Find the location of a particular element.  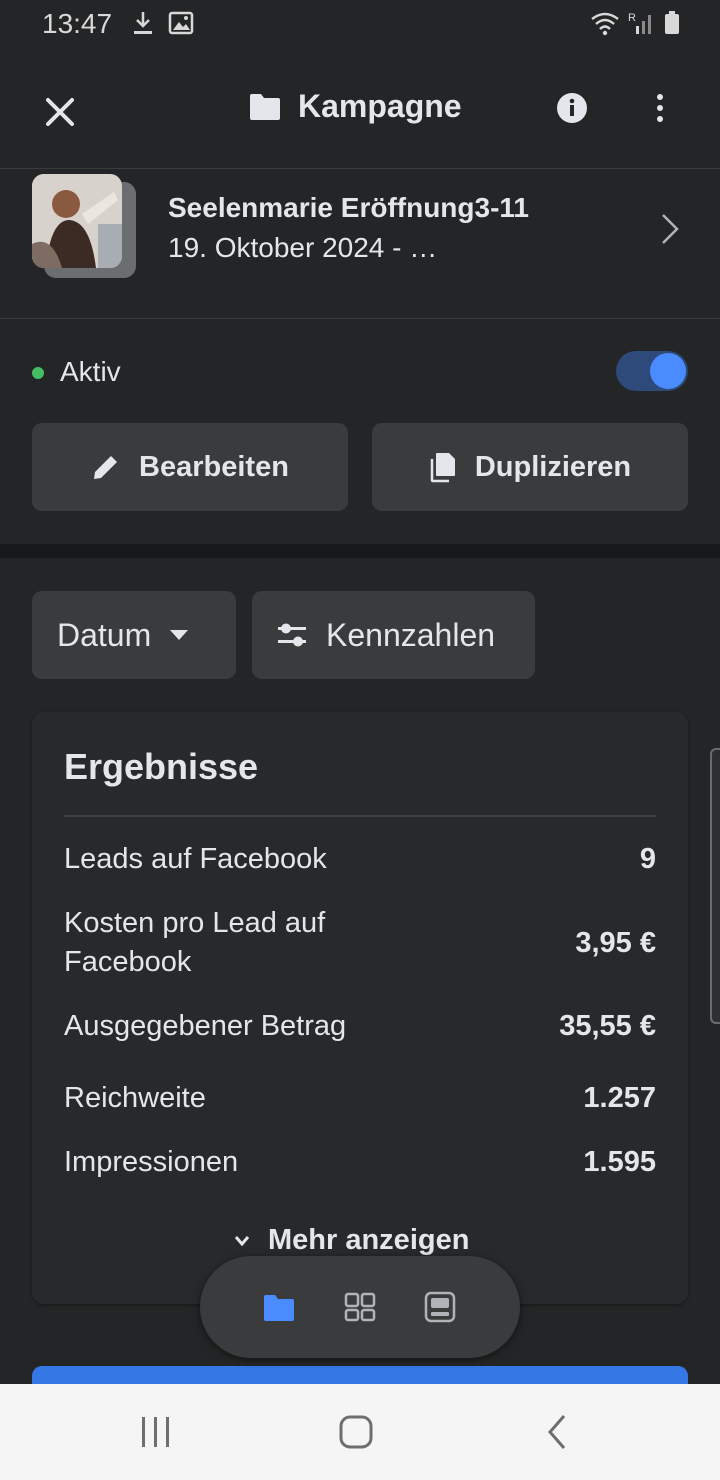

toggle-knob is located at coordinates (668, 371).